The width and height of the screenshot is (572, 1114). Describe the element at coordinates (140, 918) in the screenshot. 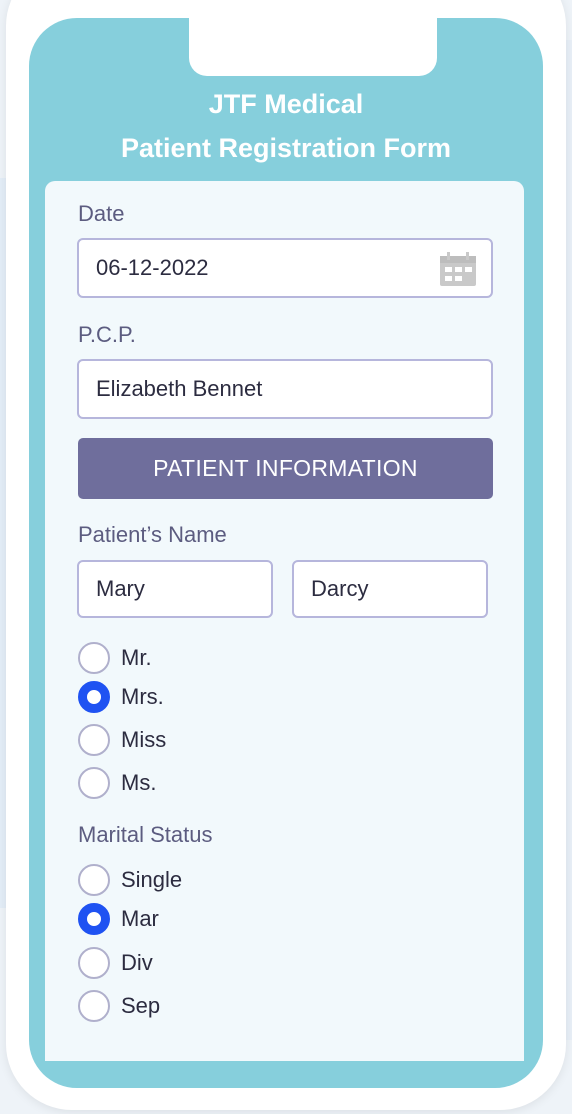

I see `marital-option-label: Mar` at that location.